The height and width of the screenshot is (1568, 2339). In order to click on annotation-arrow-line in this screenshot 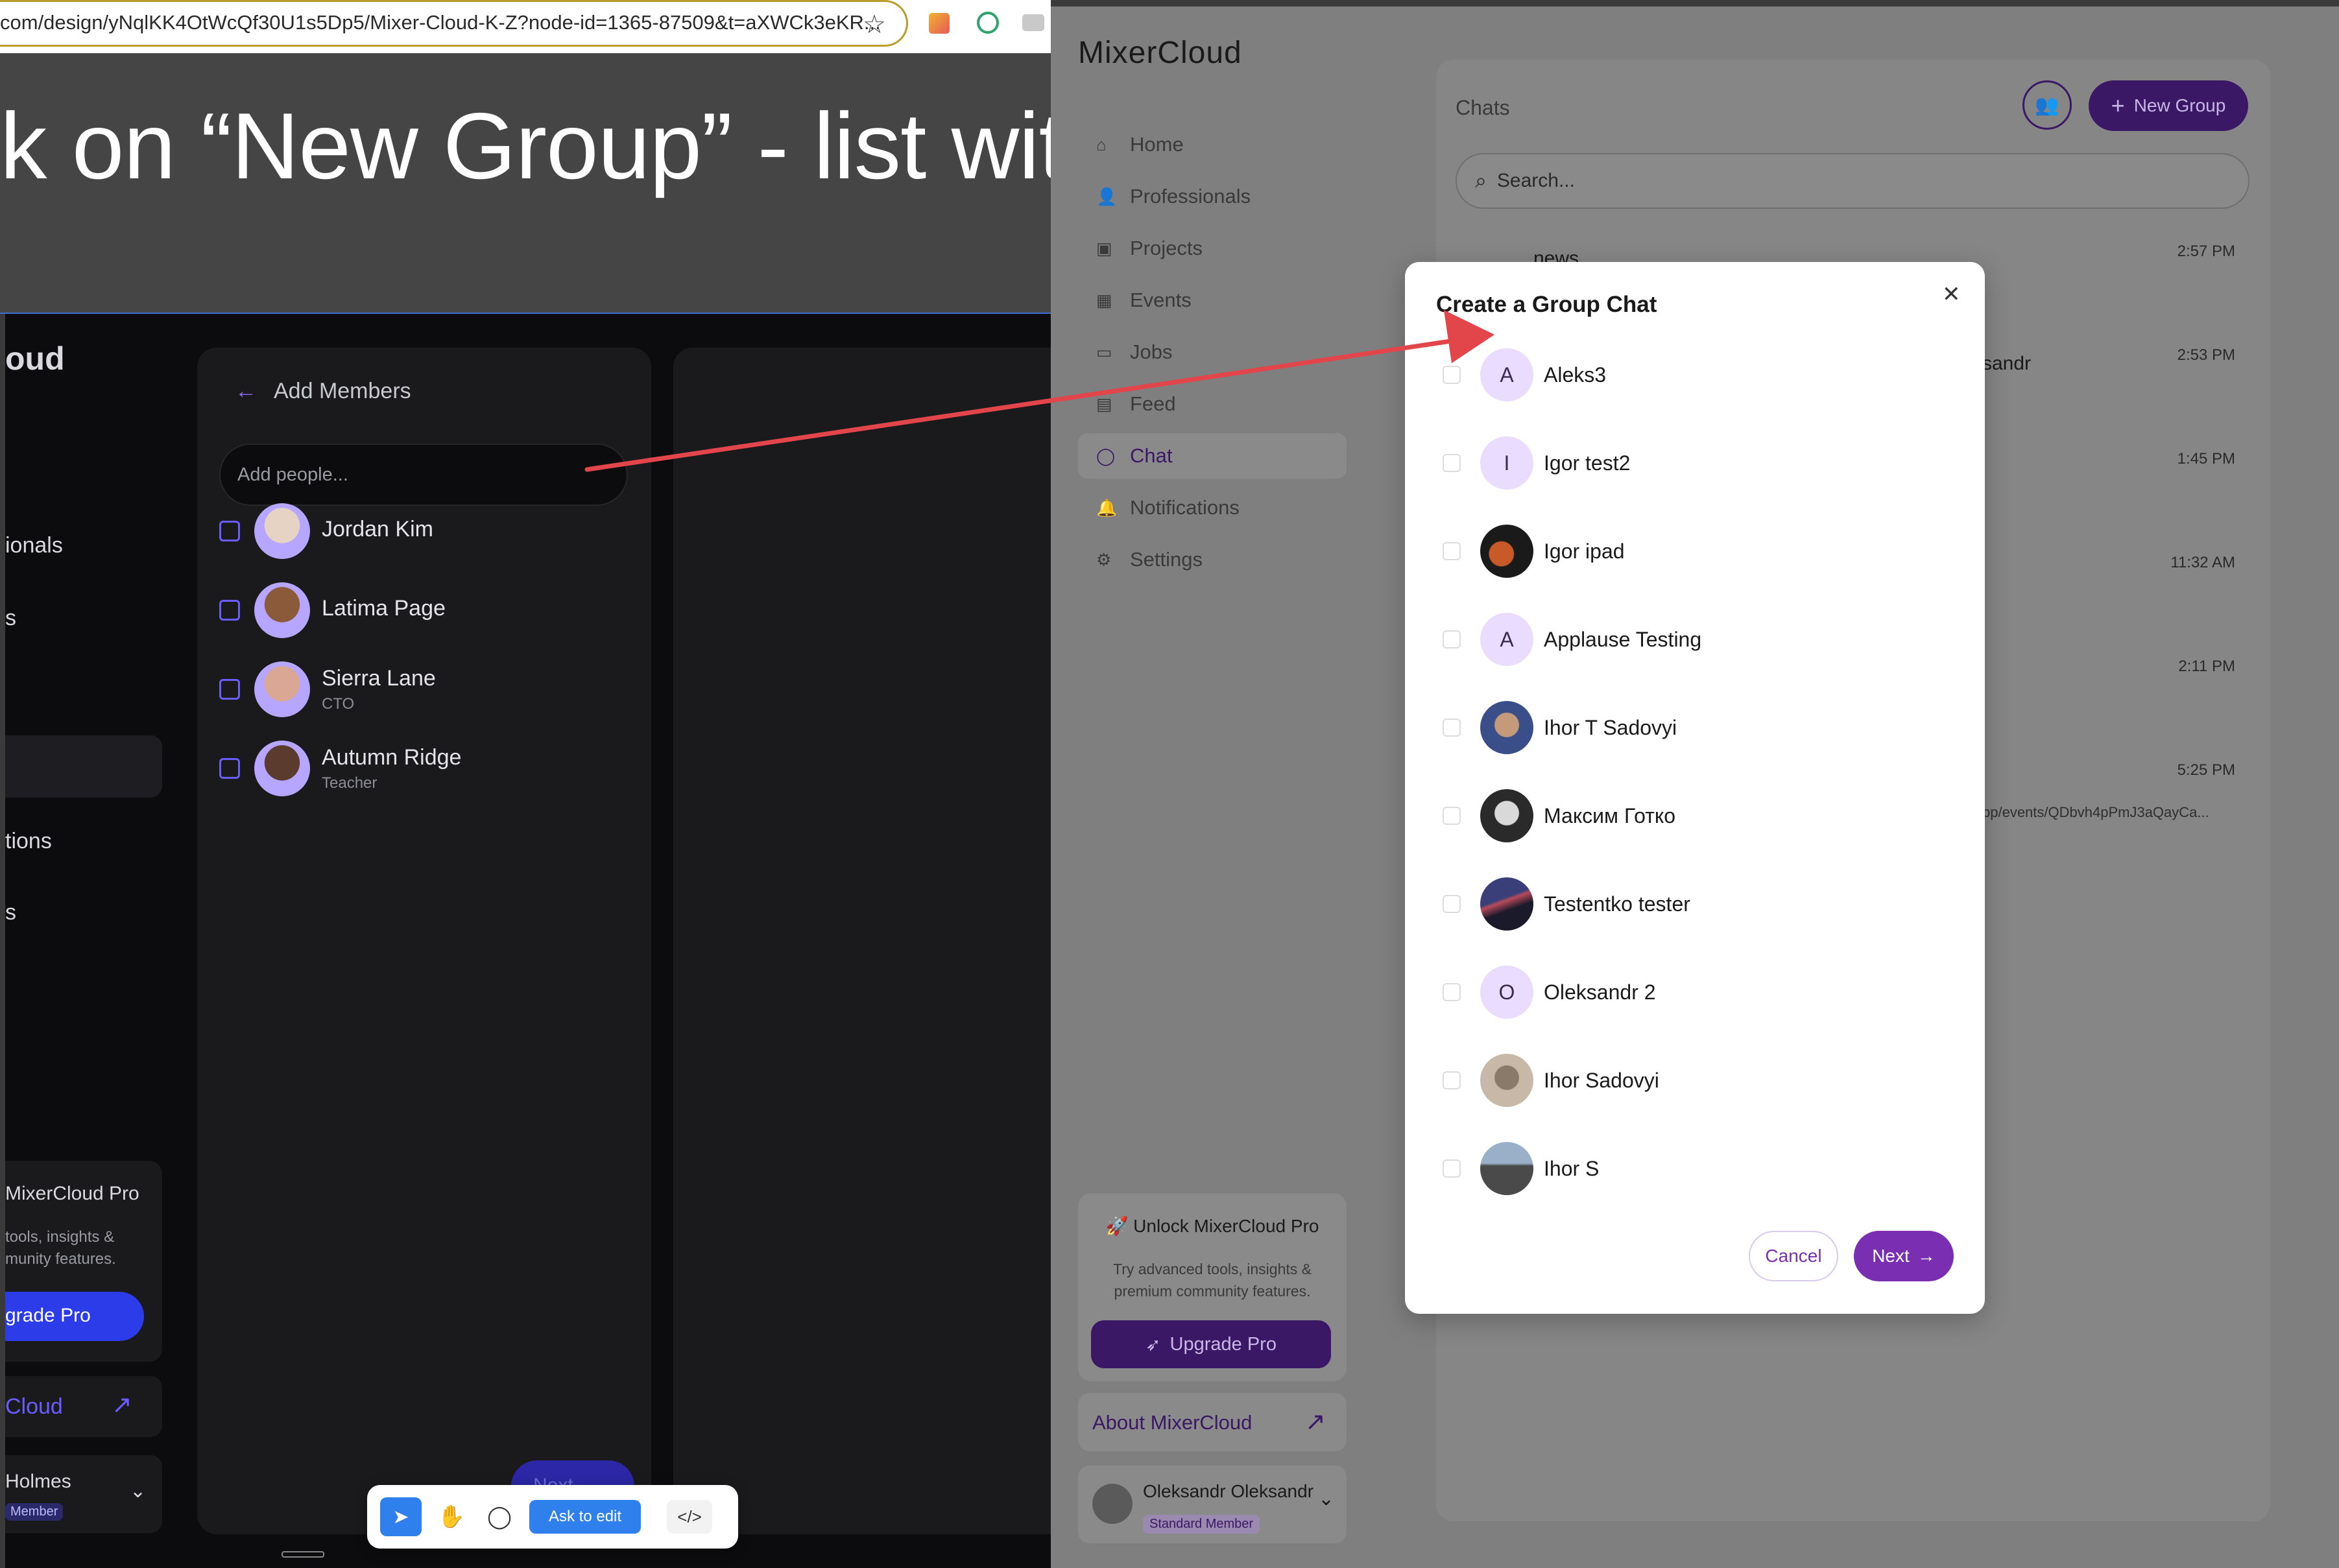, I will do `click(1023, 404)`.